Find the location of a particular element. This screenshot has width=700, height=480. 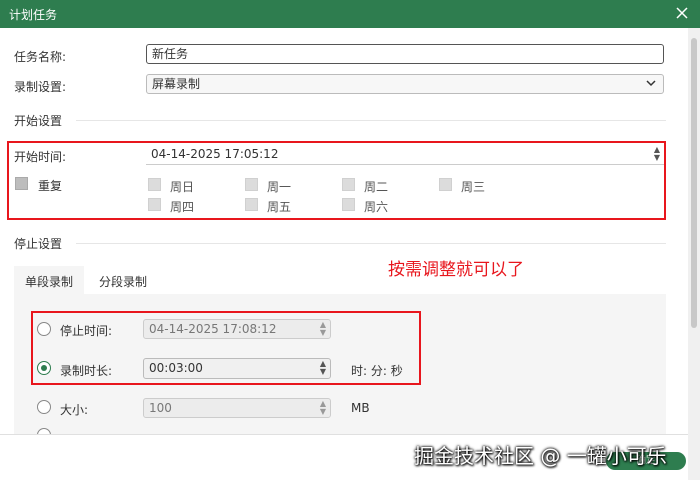

weekday-checkbox-sun is located at coordinates (154, 184).